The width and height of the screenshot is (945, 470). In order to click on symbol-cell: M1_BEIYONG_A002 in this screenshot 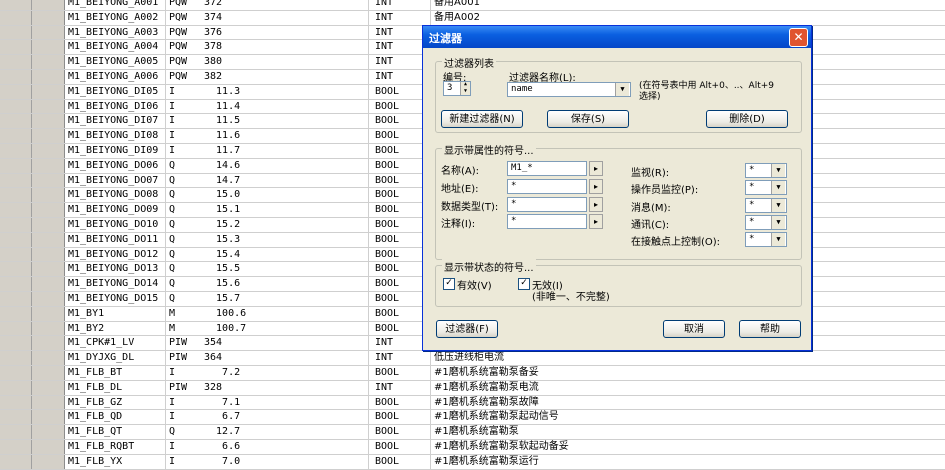, I will do `click(115, 17)`.